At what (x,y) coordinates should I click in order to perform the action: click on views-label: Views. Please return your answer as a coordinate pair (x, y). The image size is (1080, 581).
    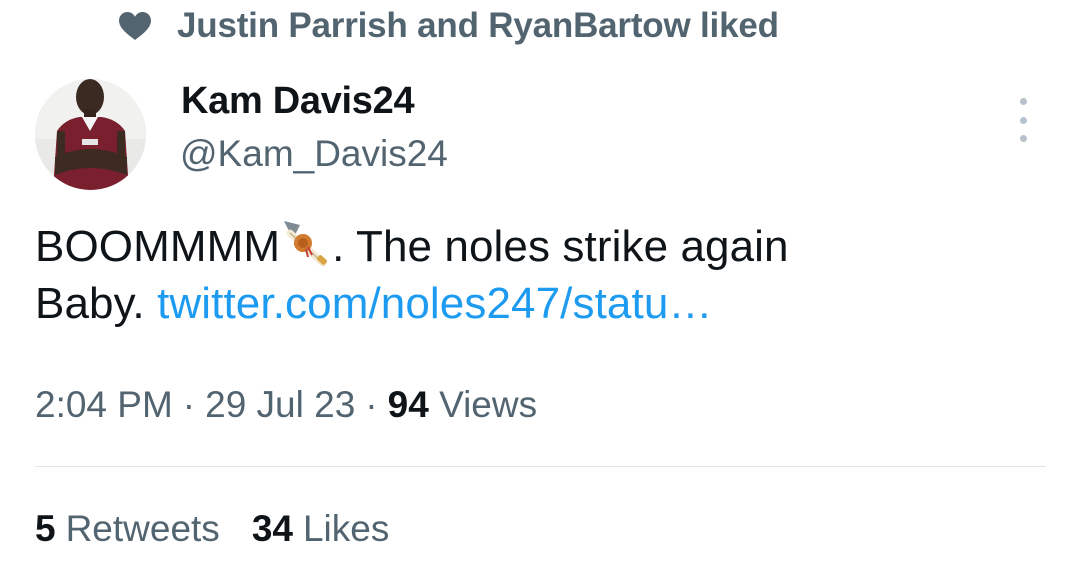
    Looking at the image, I should click on (488, 404).